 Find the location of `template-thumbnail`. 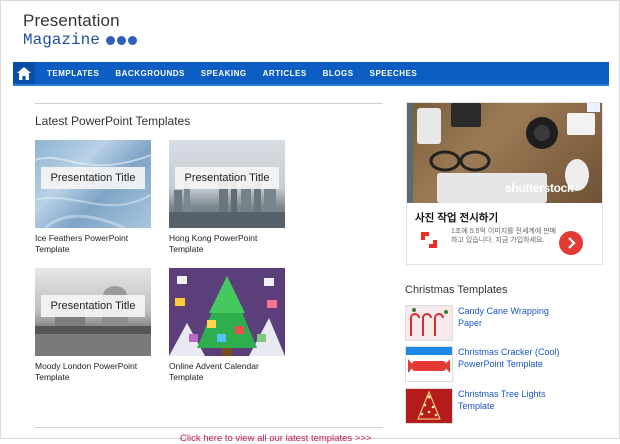

template-thumbnail is located at coordinates (227, 312).